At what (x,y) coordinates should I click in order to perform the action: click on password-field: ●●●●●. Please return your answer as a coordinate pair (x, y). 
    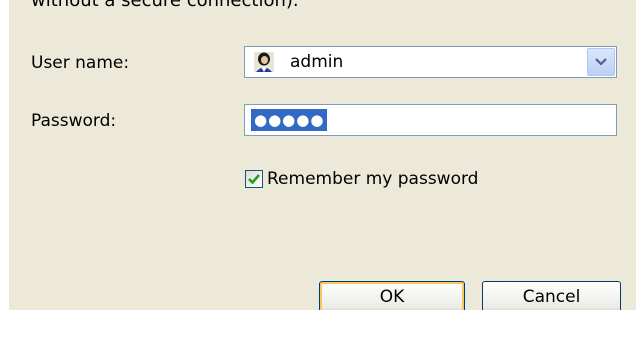
    Looking at the image, I should click on (430, 120).